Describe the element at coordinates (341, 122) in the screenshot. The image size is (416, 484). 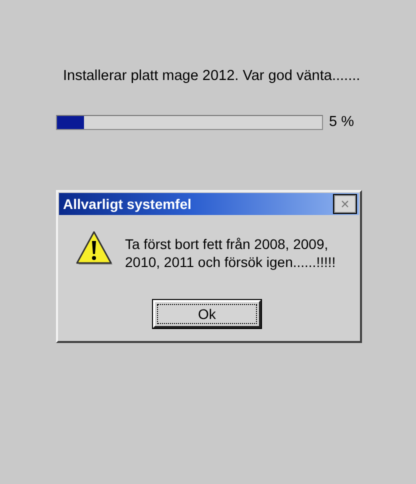
I see `progress-reading: 5 %` at that location.